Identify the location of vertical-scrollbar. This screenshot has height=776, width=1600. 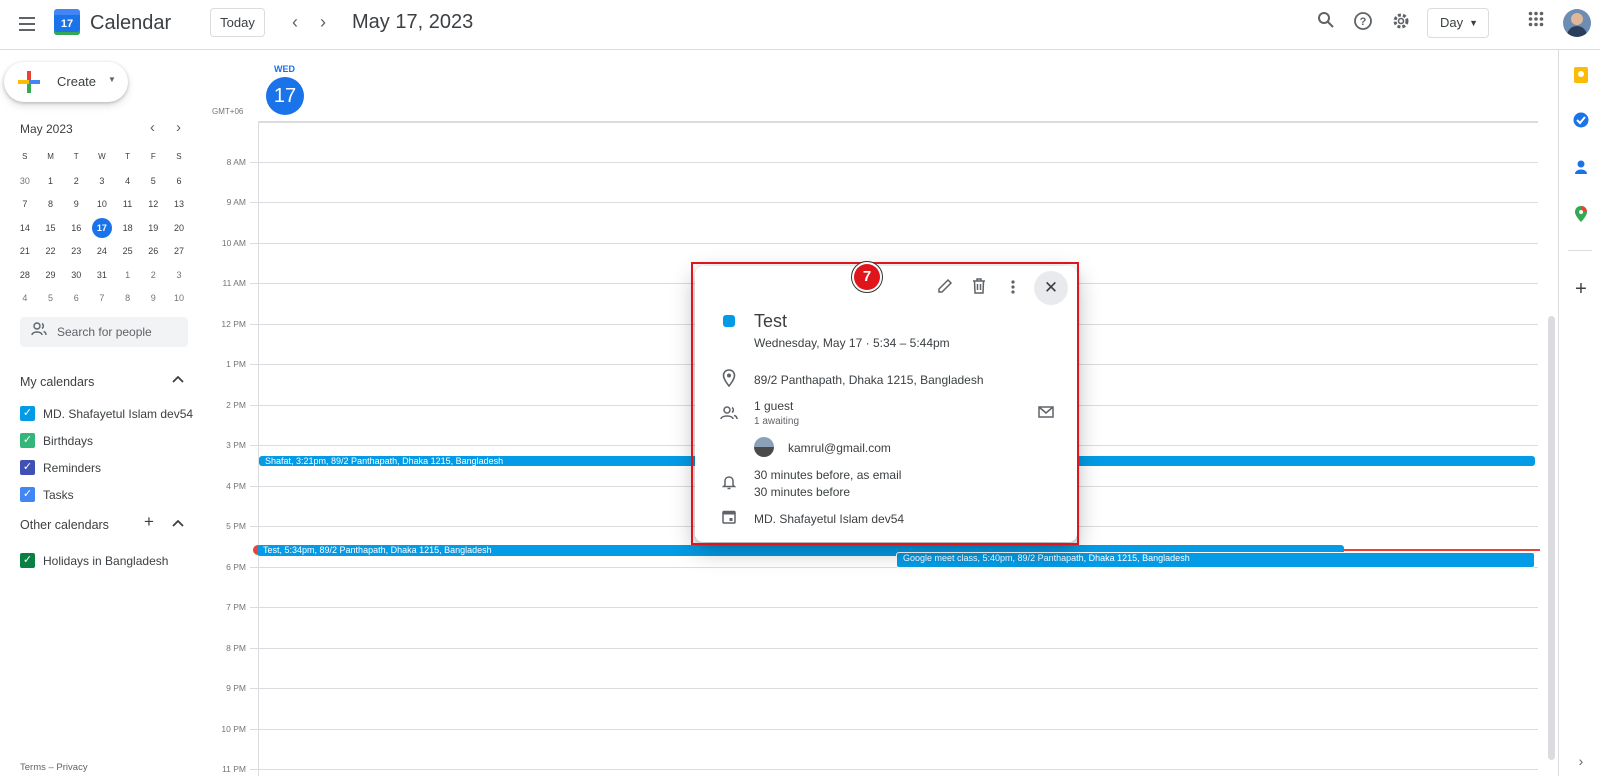
(1551, 538).